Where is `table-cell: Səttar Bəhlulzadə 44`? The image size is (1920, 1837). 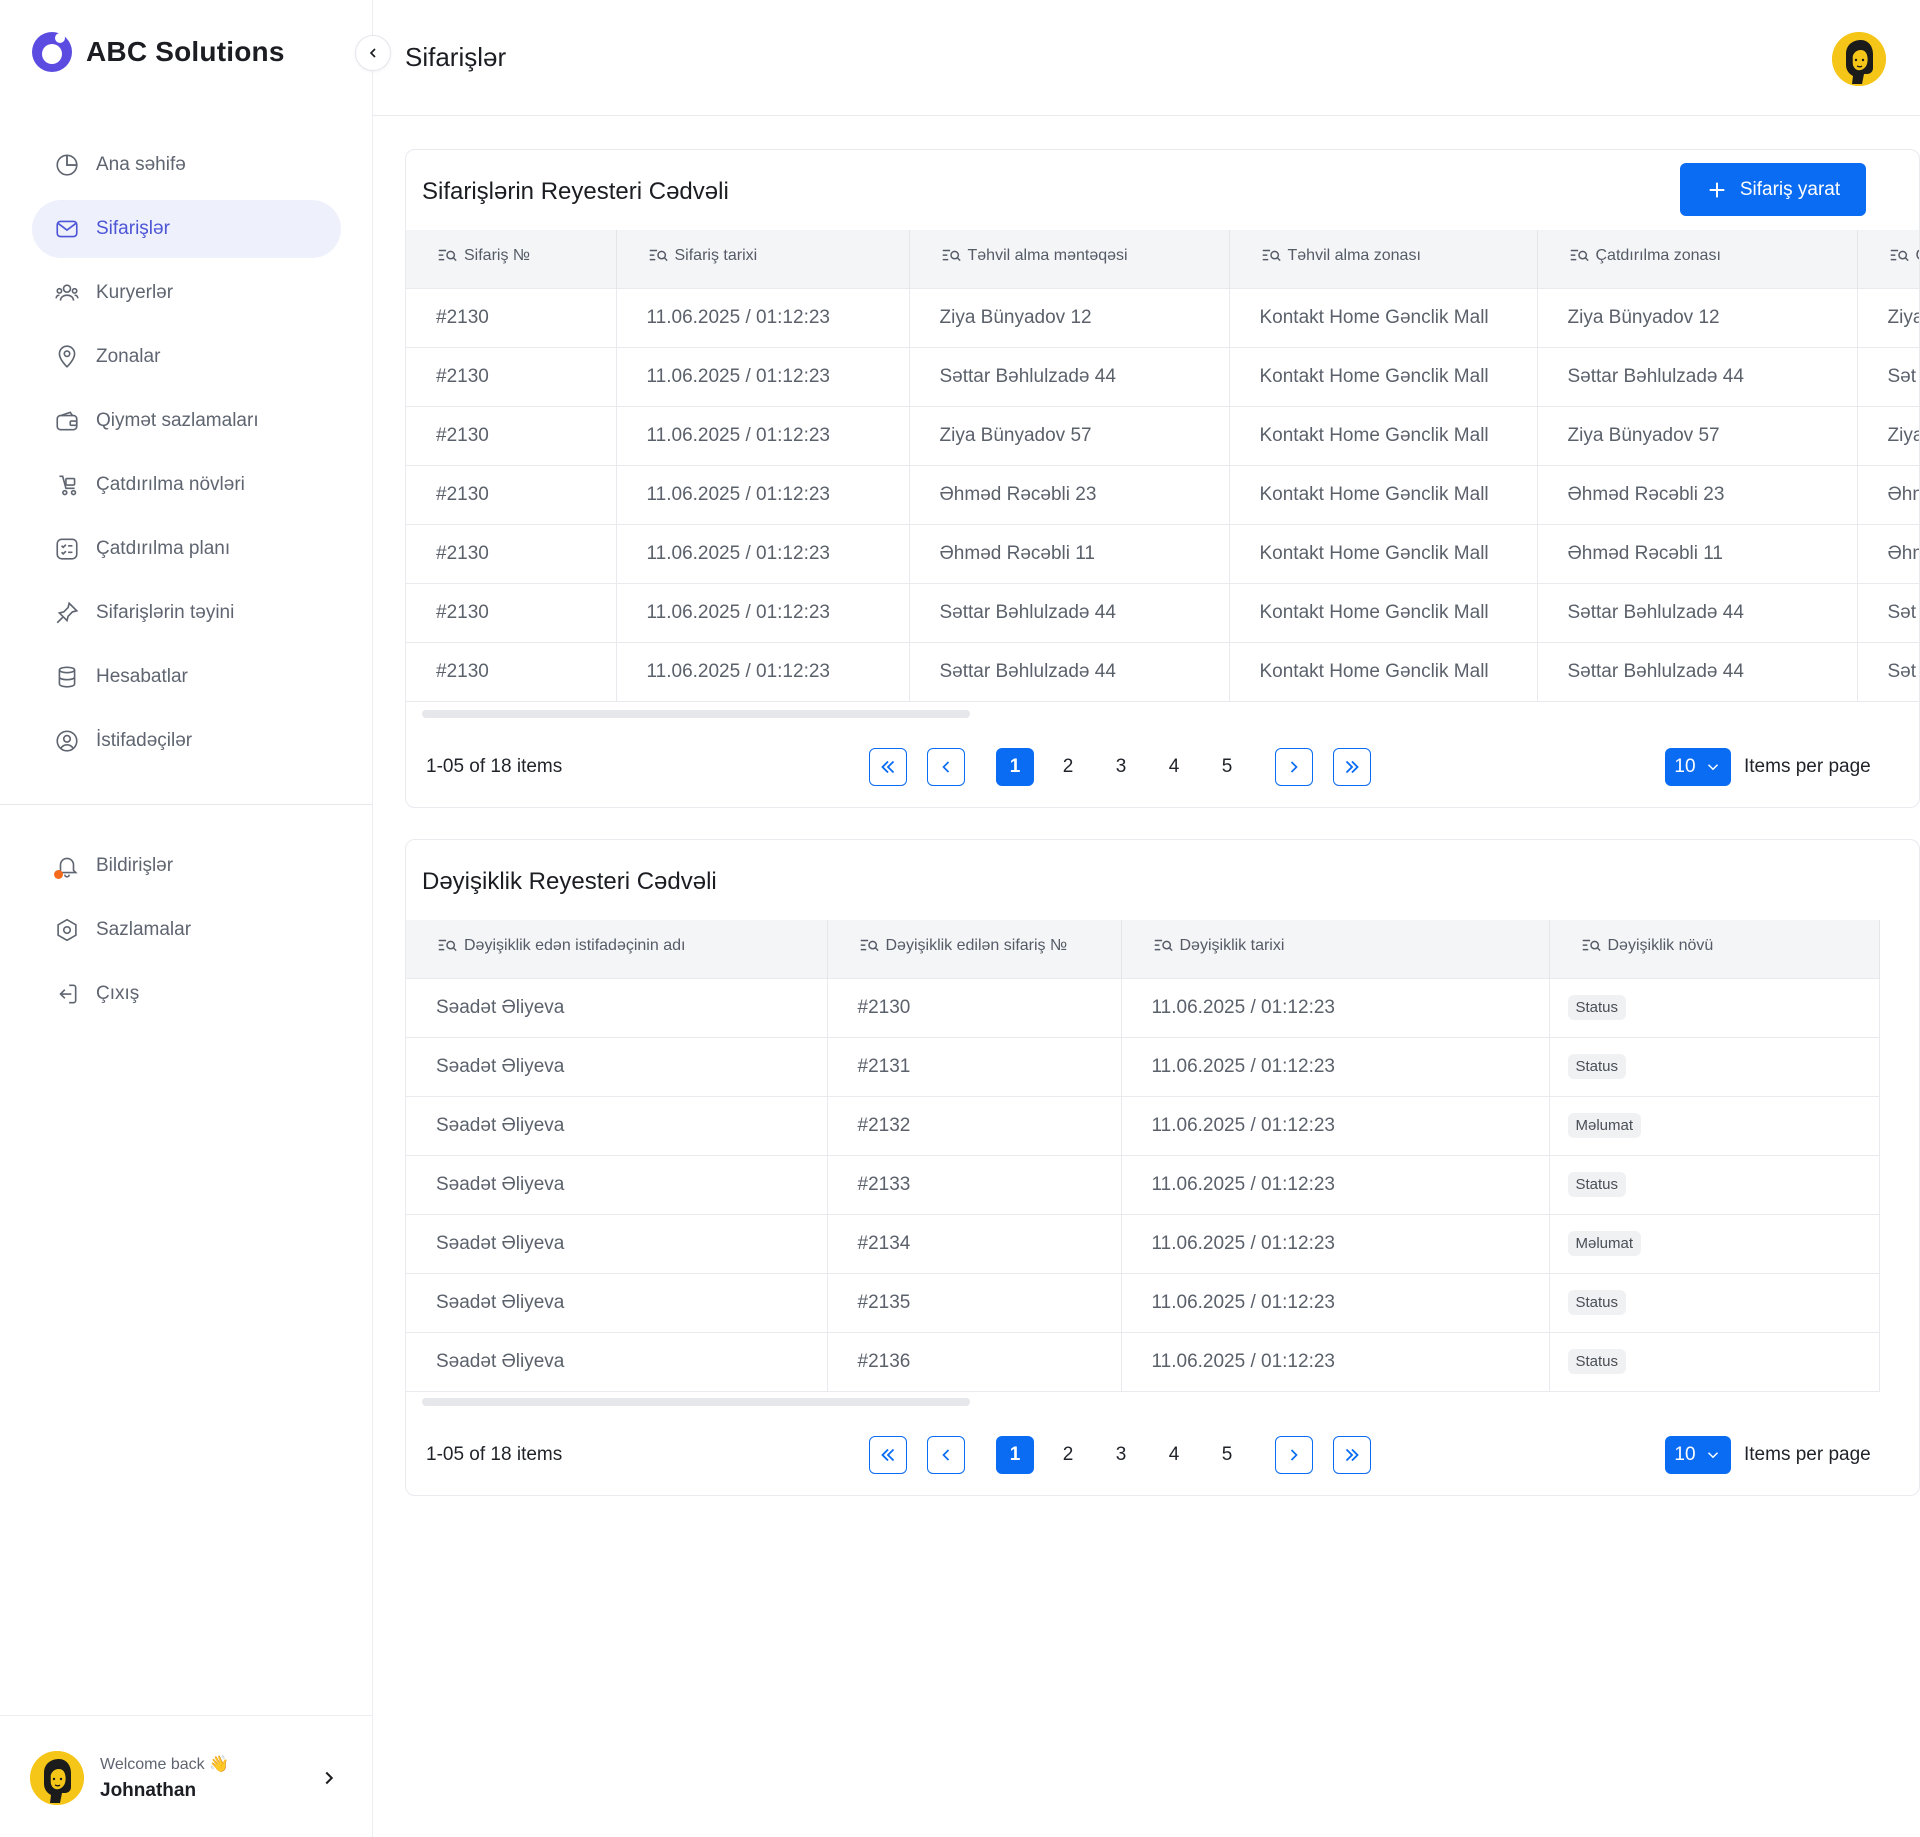 table-cell: Səttar Bəhlulzadə 44 is located at coordinates (1069, 376).